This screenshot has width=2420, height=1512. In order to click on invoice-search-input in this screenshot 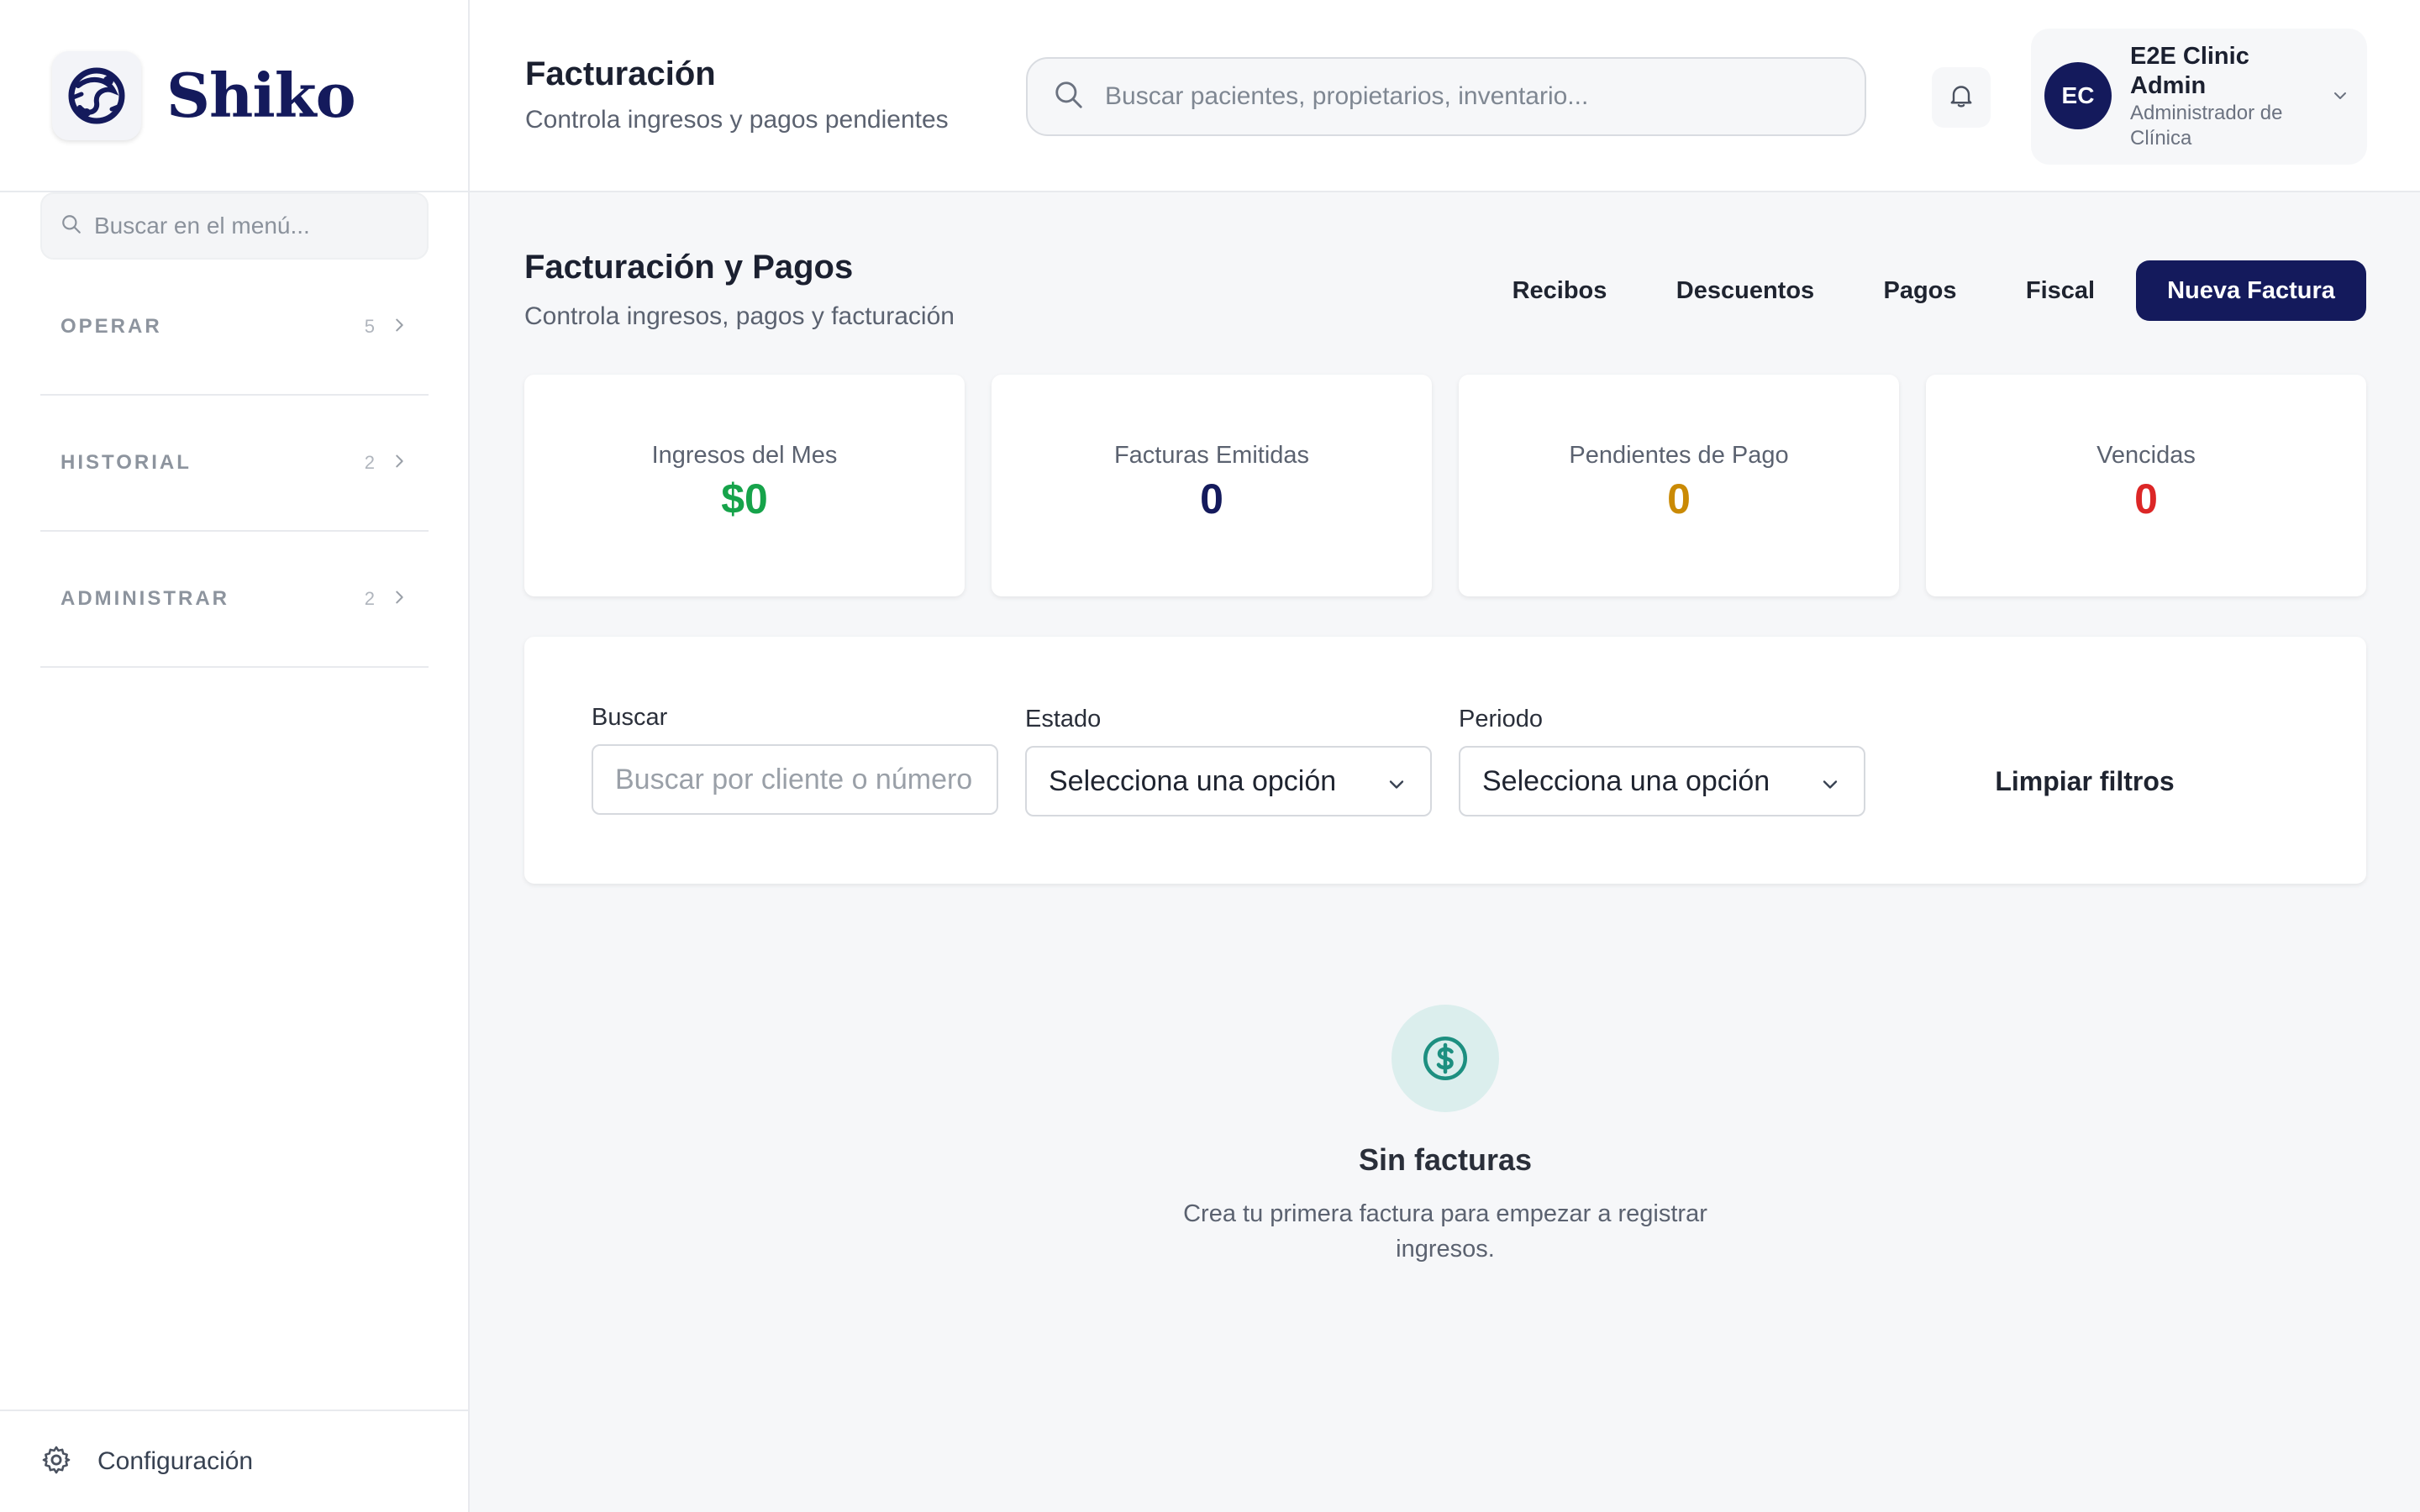, I will do `click(795, 779)`.